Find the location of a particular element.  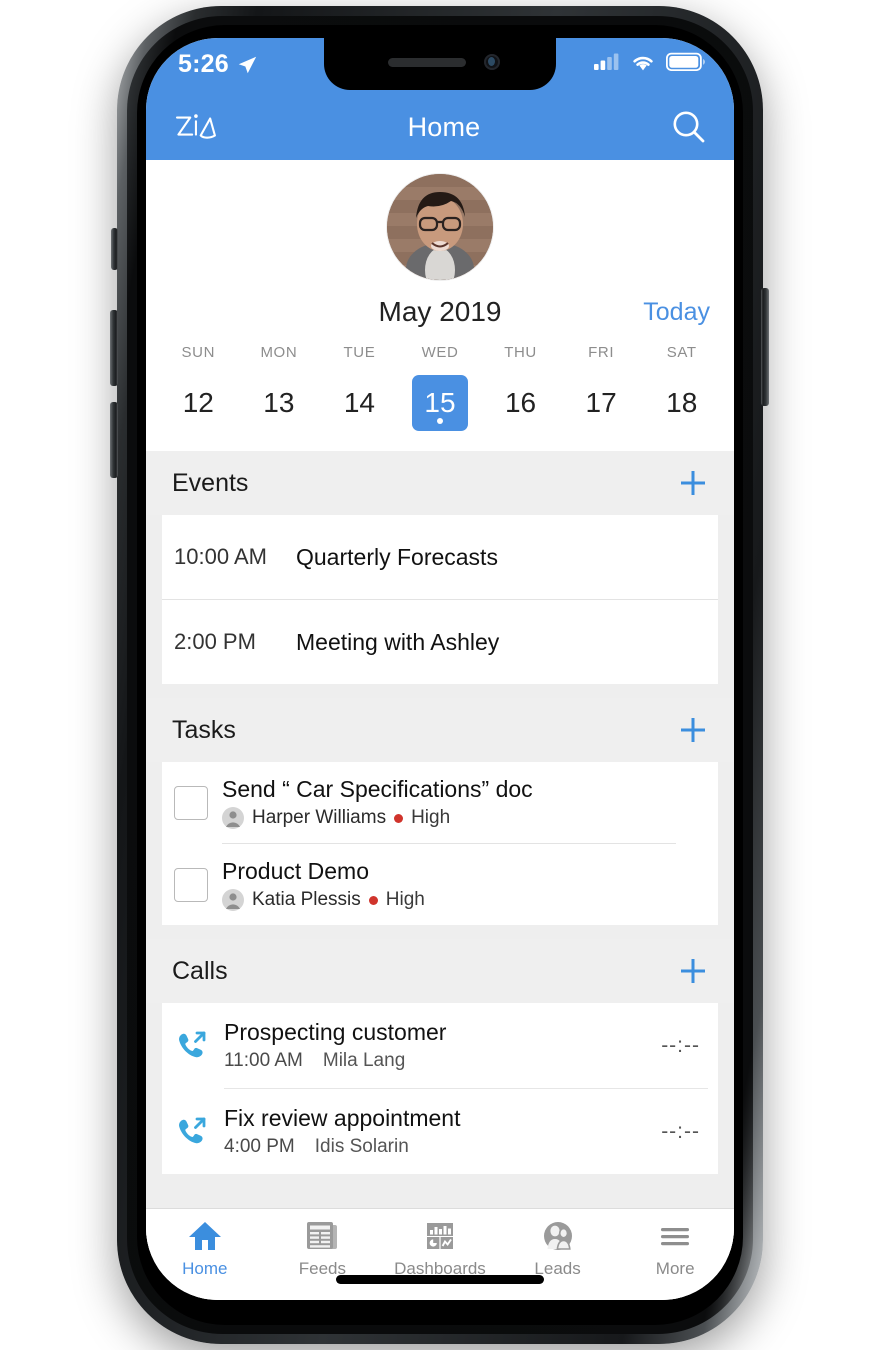

calendar-day: 14 is located at coordinates (359, 403).